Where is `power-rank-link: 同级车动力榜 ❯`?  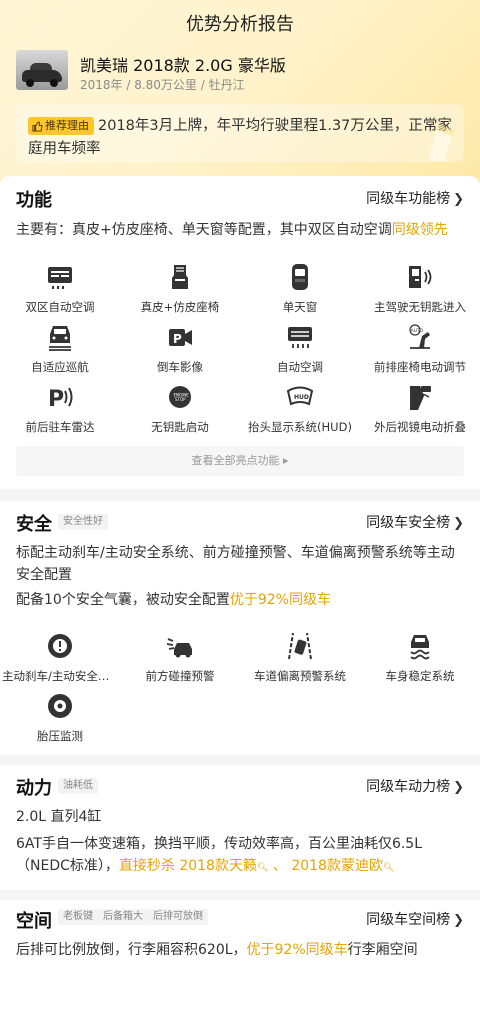 power-rank-link: 同级车动力榜 ❯ is located at coordinates (415, 786).